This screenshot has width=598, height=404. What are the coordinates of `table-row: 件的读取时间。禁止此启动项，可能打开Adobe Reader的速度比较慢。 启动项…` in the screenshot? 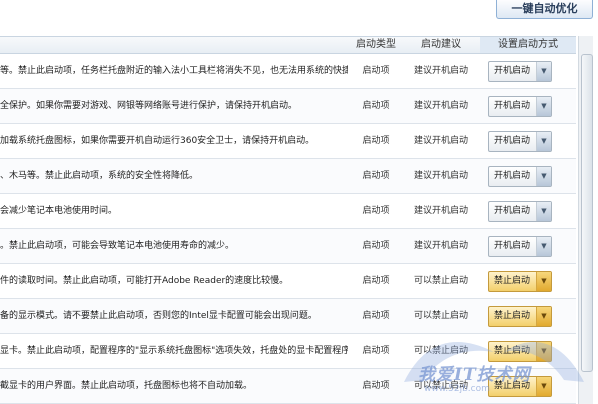 It's located at (288, 281).